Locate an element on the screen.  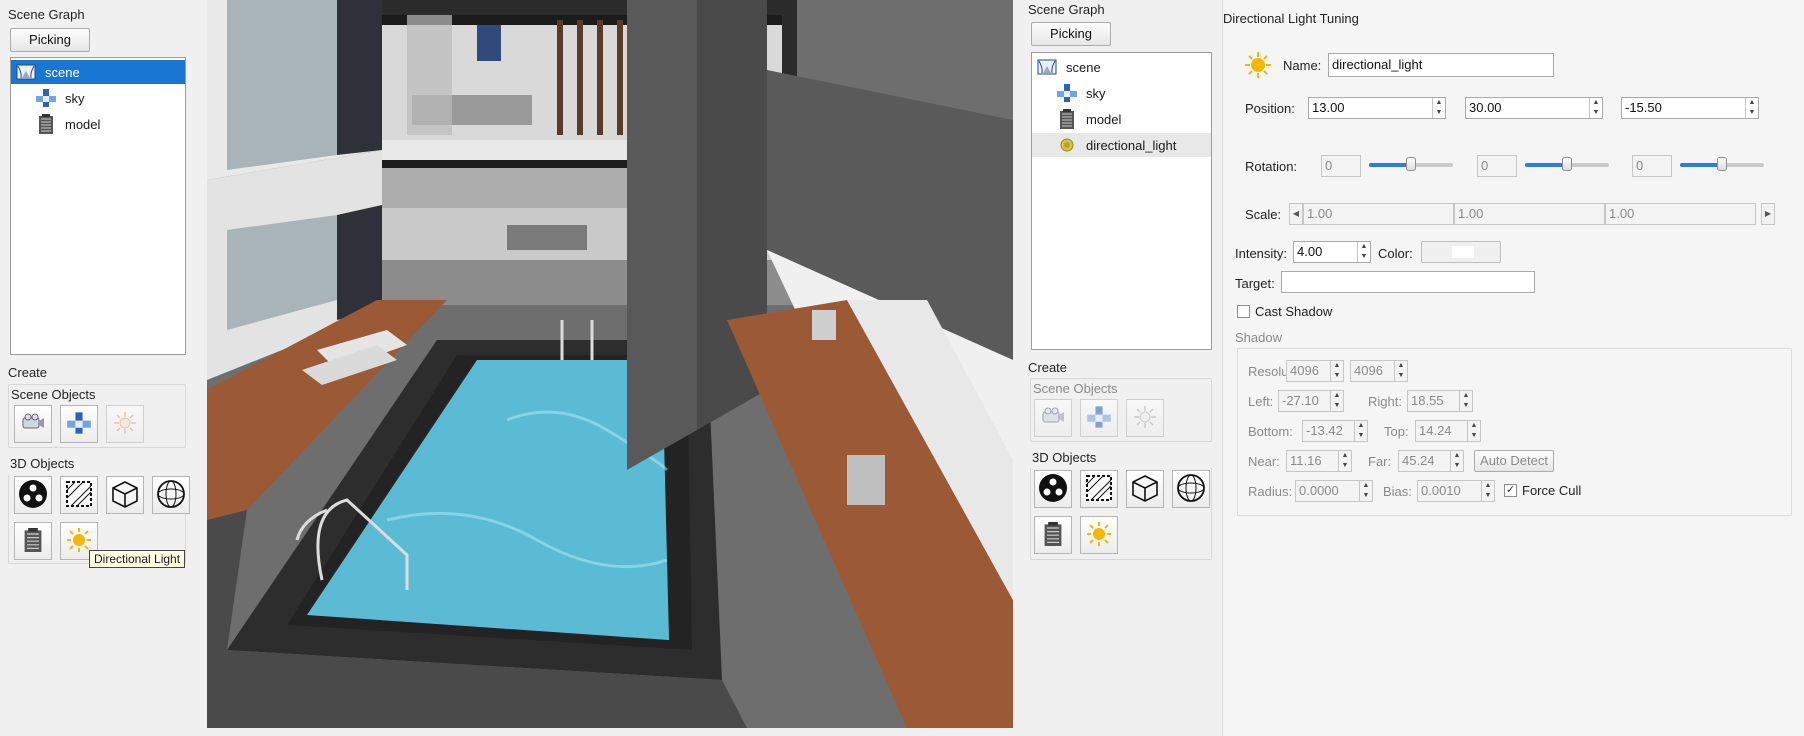
bias-field: 0.0010 ▲ ▼ is located at coordinates (1456, 491).